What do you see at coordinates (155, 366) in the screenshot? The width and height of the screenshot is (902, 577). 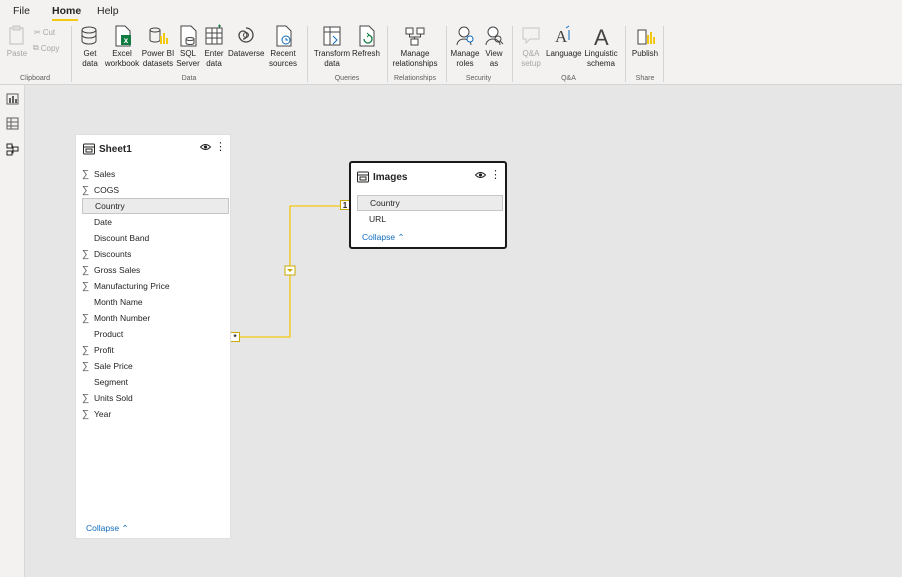 I see `field-row: ∑ Sale Price` at bounding box center [155, 366].